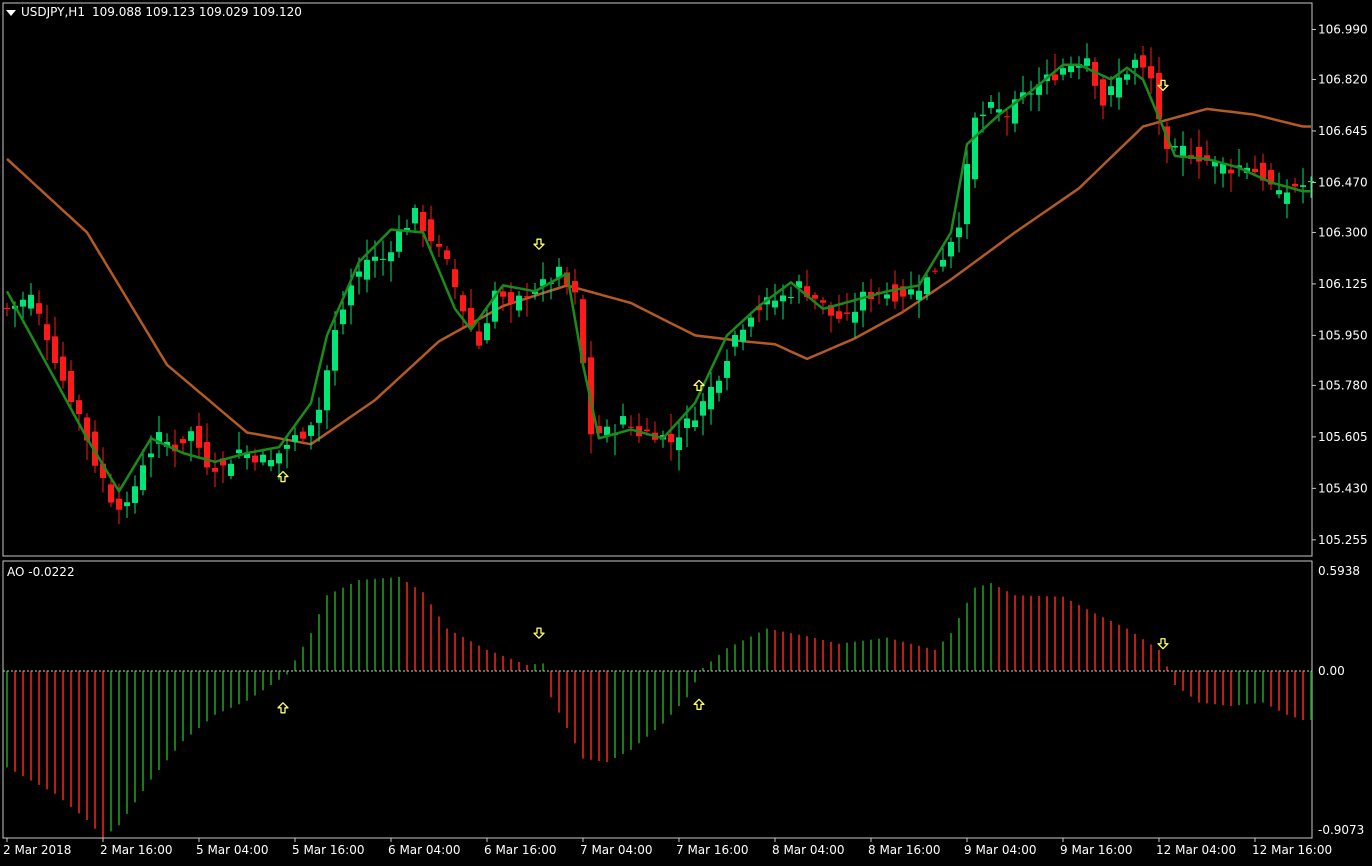 The height and width of the screenshot is (866, 1372). I want to click on time-tick-label: 5 Mar 16:00, so click(328, 850).